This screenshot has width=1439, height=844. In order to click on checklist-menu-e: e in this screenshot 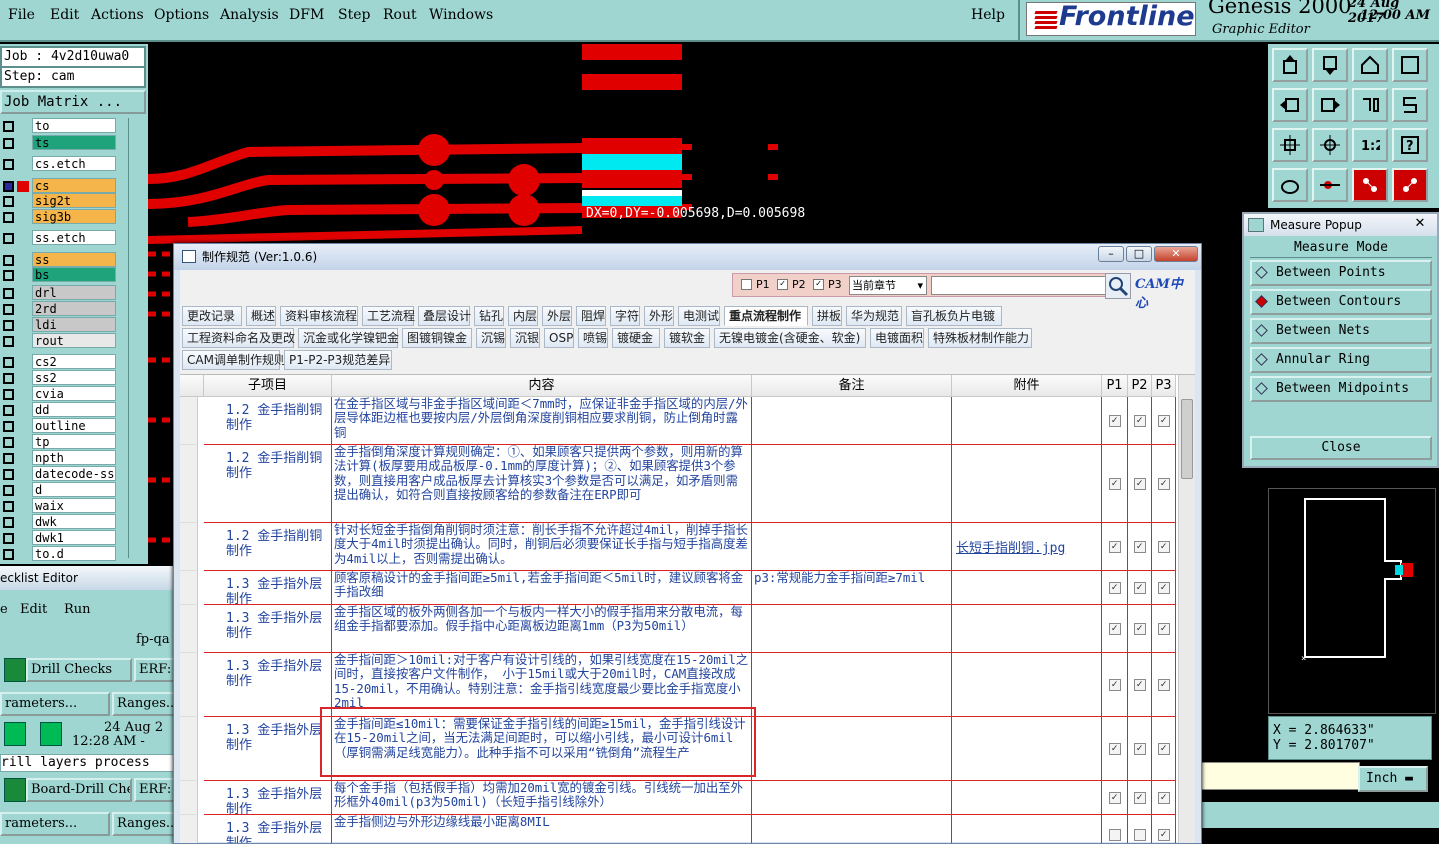, I will do `click(4, 609)`.